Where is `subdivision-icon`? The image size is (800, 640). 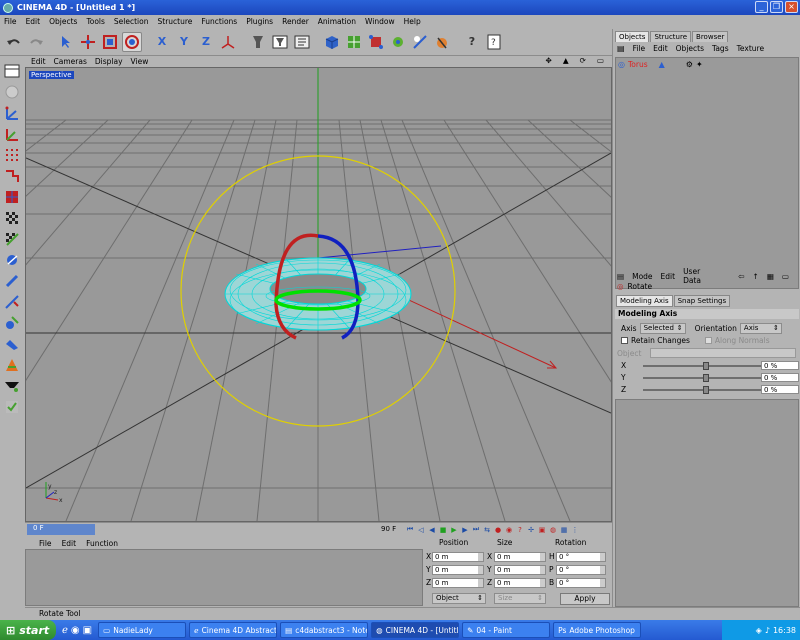
subdivision-icon is located at coordinates (354, 42).